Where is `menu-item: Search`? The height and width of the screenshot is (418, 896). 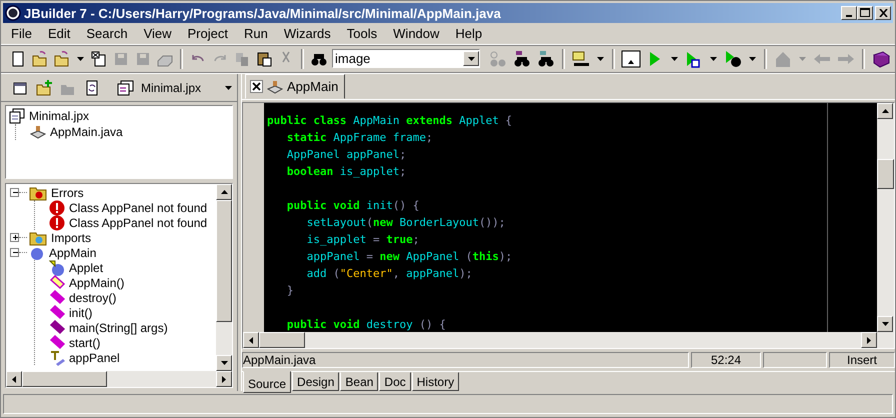 menu-item: Search is located at coordinates (107, 33).